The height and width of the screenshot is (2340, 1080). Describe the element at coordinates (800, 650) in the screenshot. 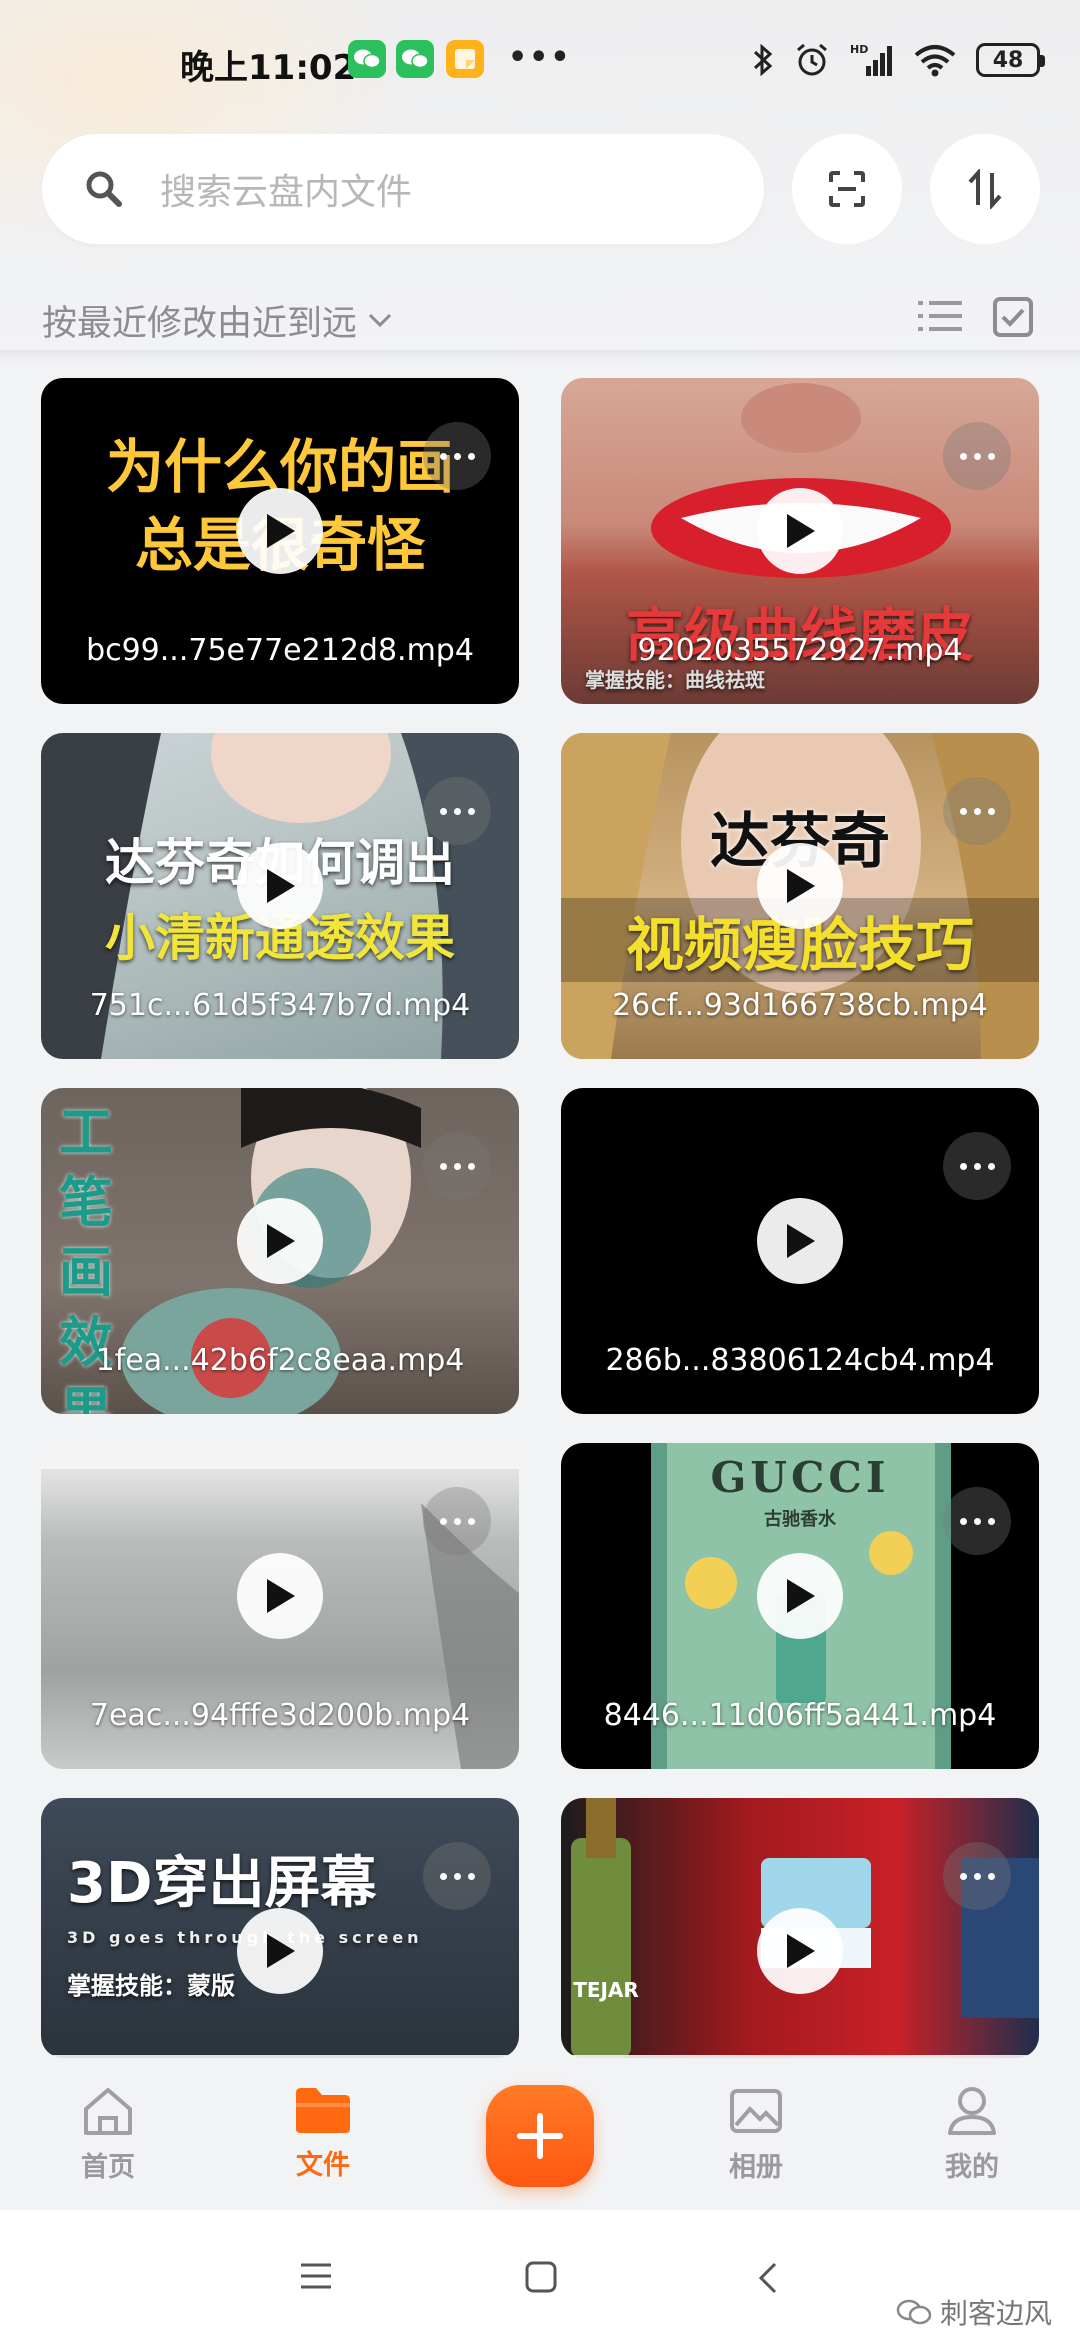

I see `file-name: 9202035572927.mp4` at that location.